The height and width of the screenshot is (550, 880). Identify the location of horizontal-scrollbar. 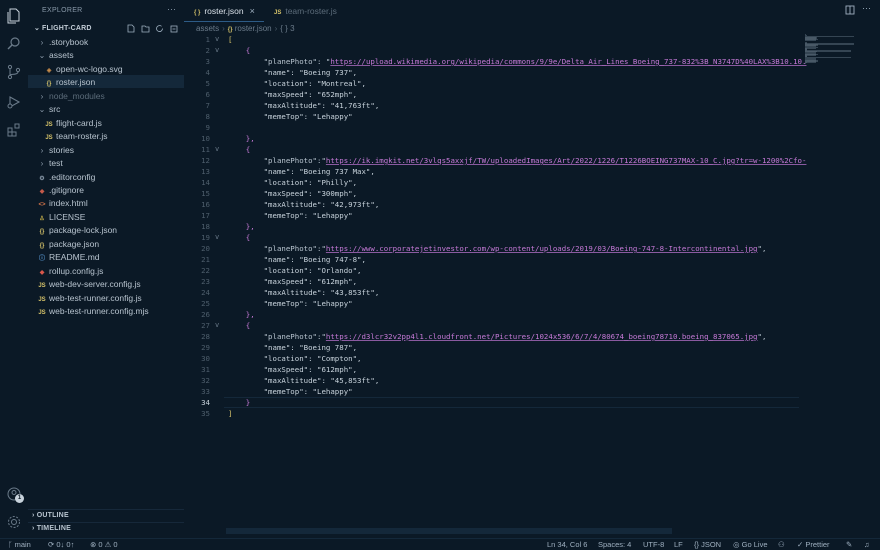
(449, 531).